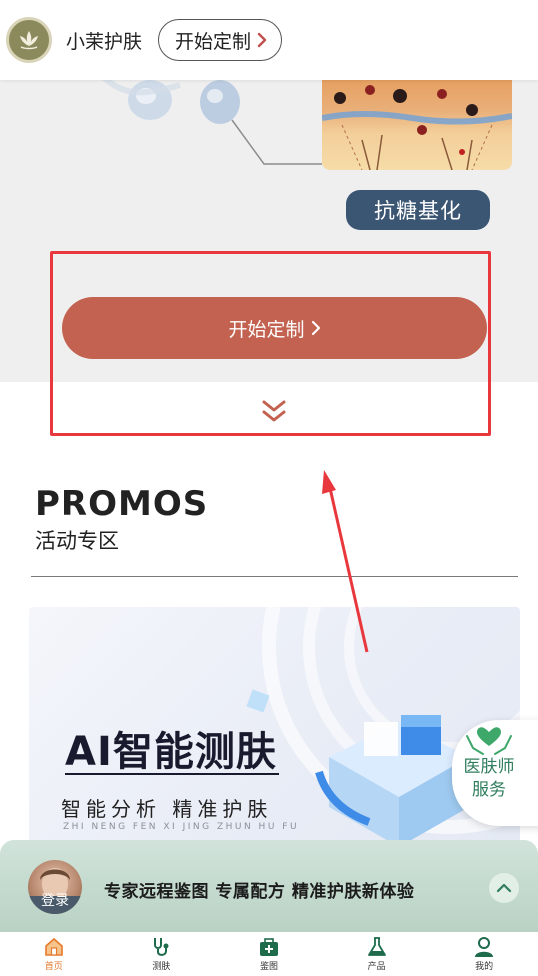 The width and height of the screenshot is (538, 976). What do you see at coordinates (418, 210) in the screenshot?
I see `hero-tag-anti-glycation: 抗糖基化` at bounding box center [418, 210].